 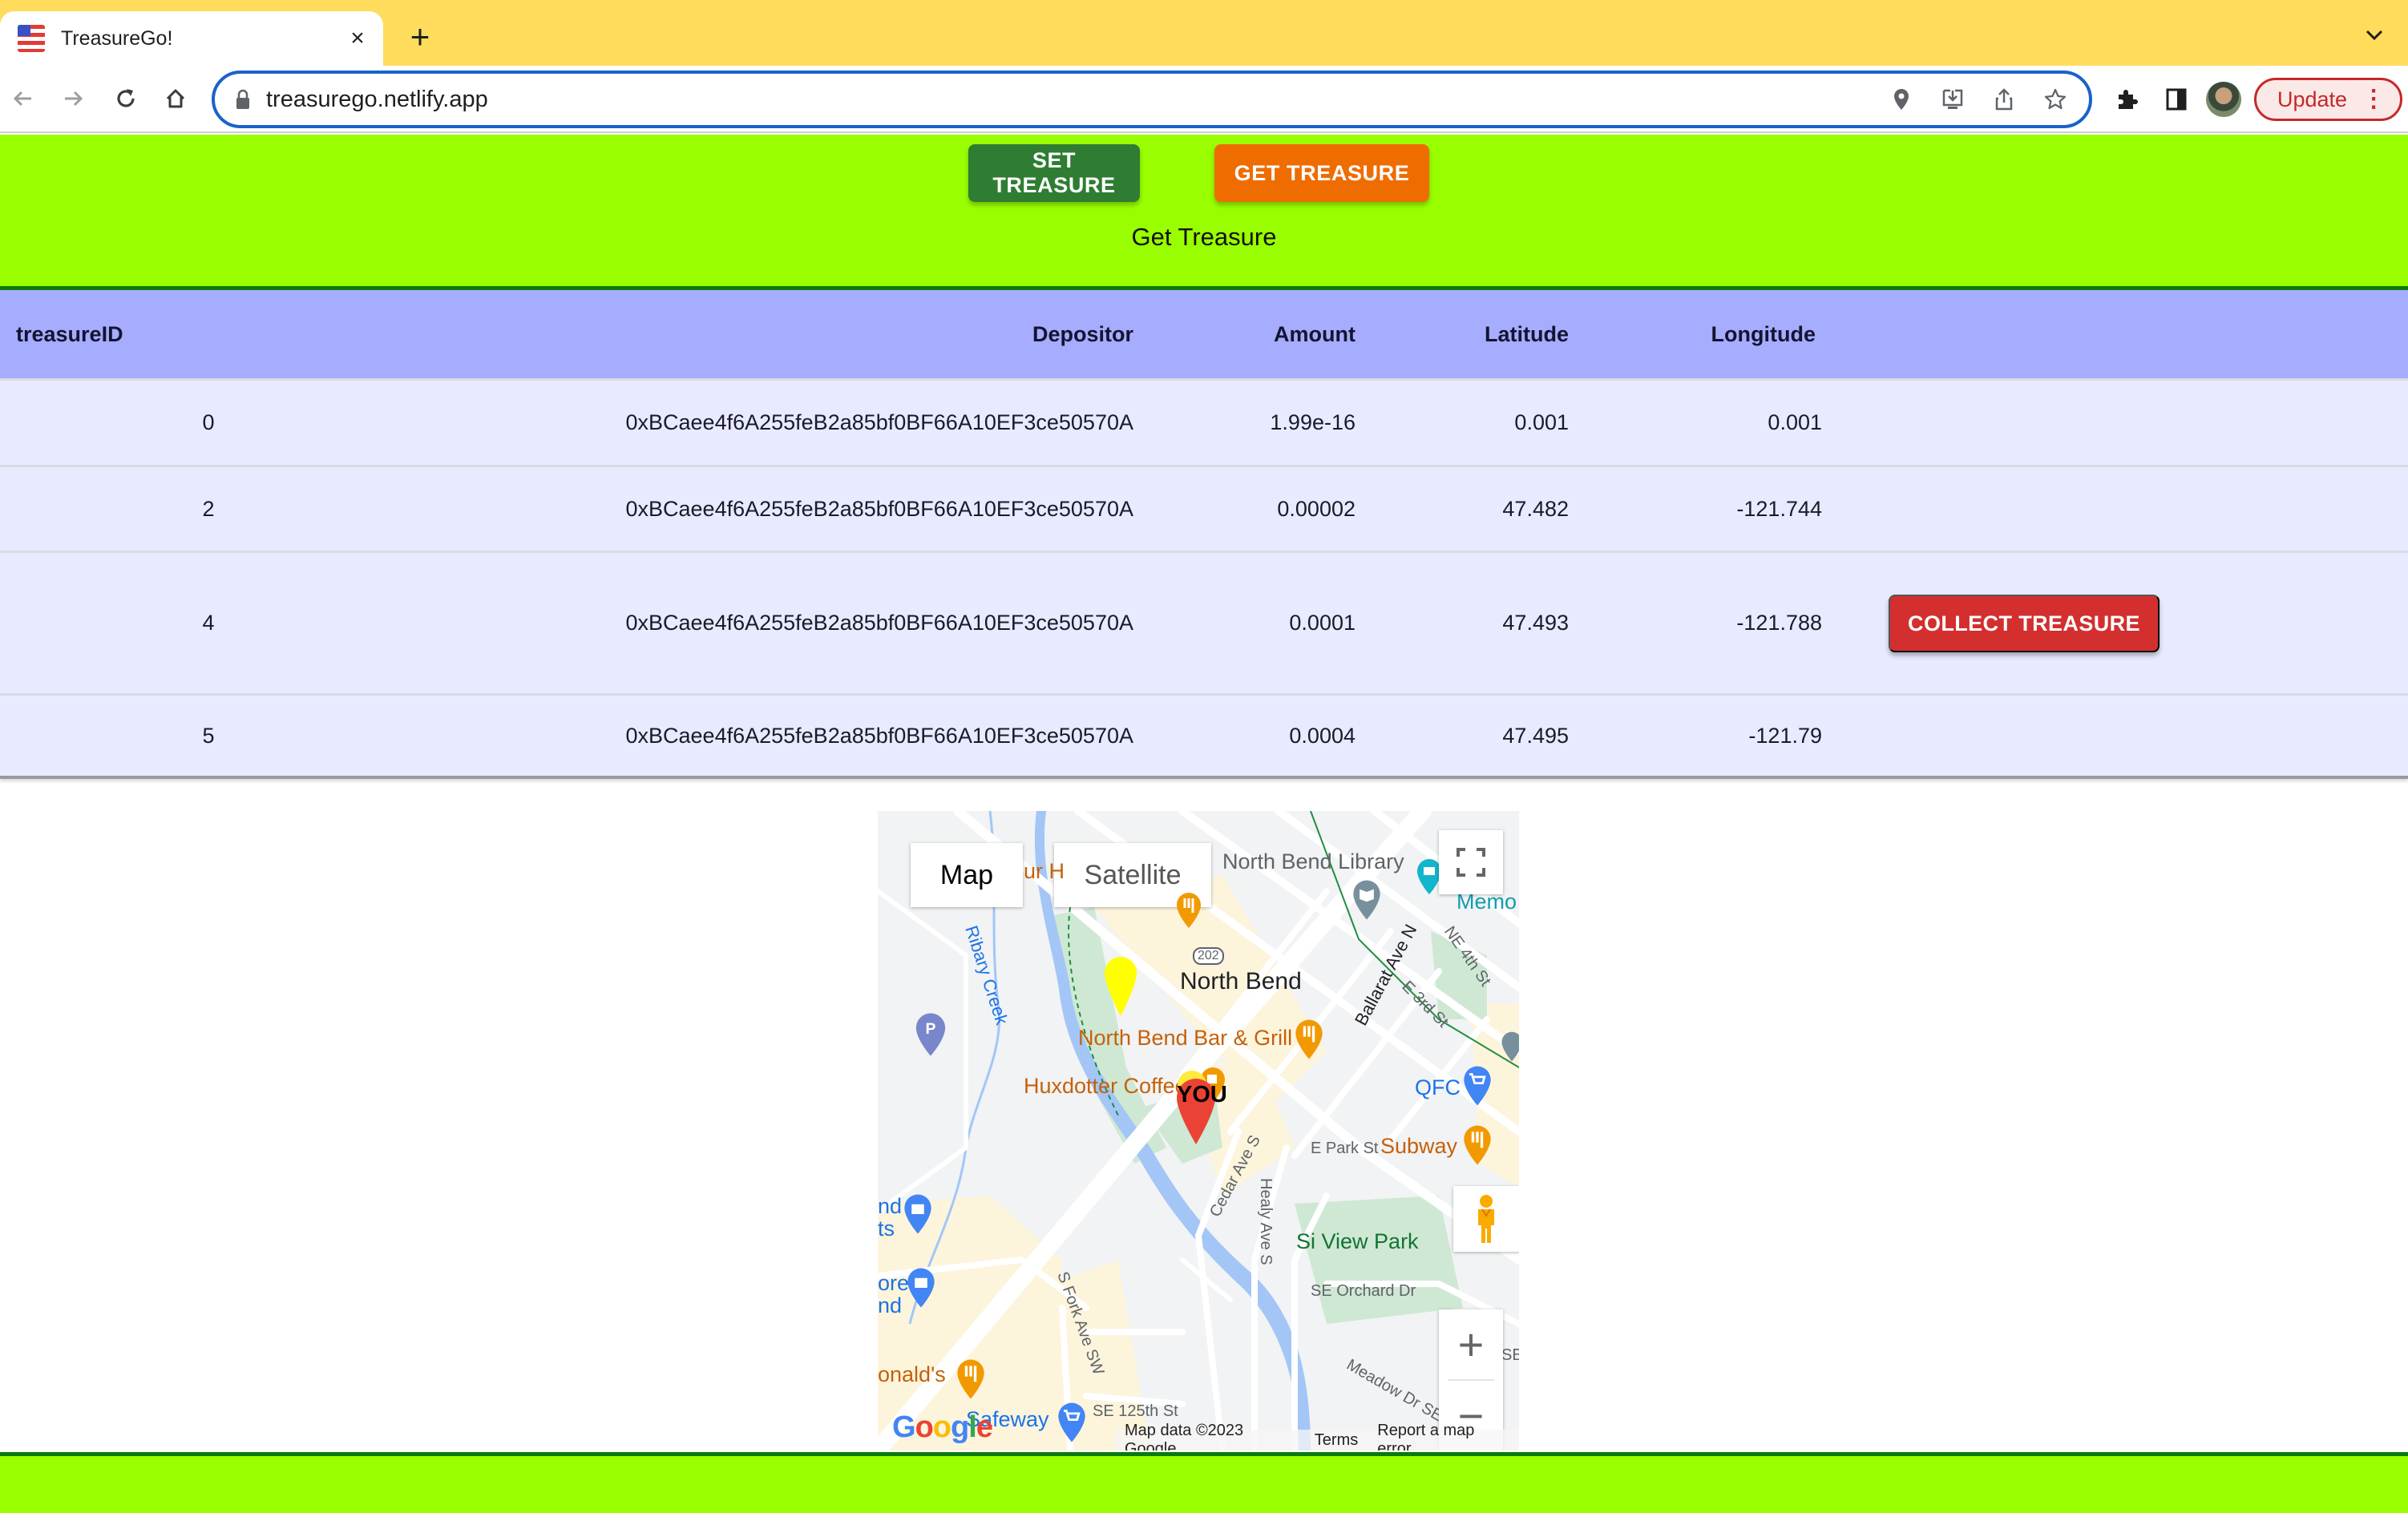 What do you see at coordinates (1952, 99) in the screenshot?
I see `install-app-icon` at bounding box center [1952, 99].